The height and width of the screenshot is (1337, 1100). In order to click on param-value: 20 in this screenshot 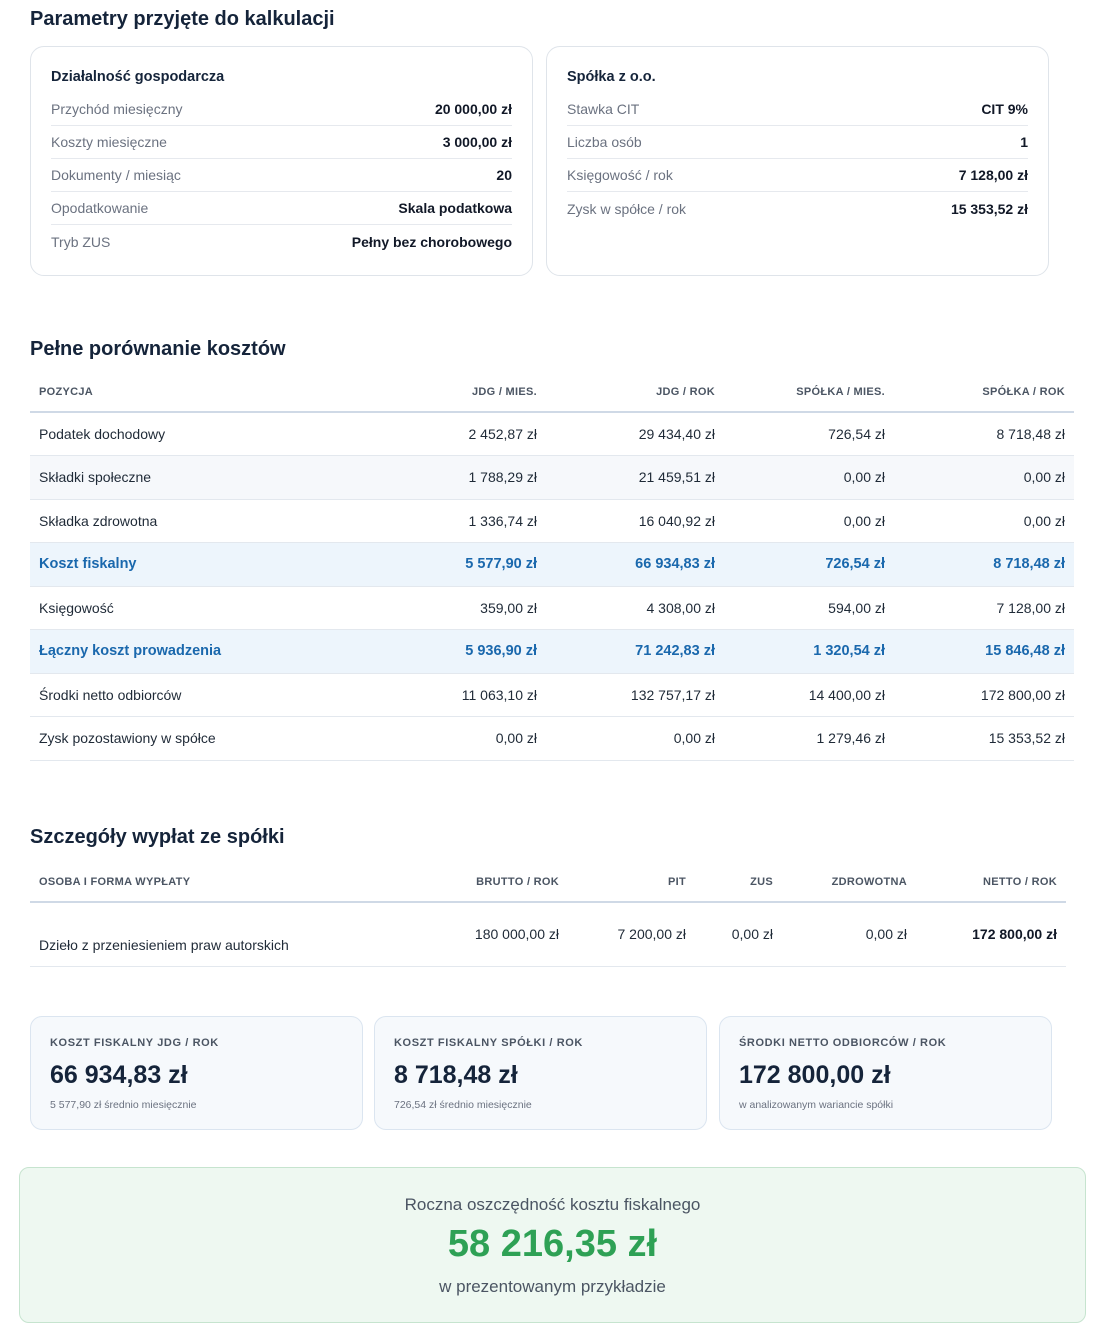, I will do `click(504, 175)`.